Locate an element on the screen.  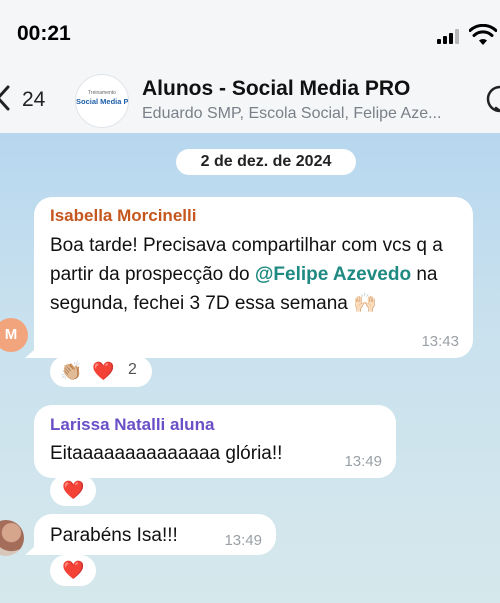
message-sender: Isabella Morcinelli is located at coordinates (123, 216).